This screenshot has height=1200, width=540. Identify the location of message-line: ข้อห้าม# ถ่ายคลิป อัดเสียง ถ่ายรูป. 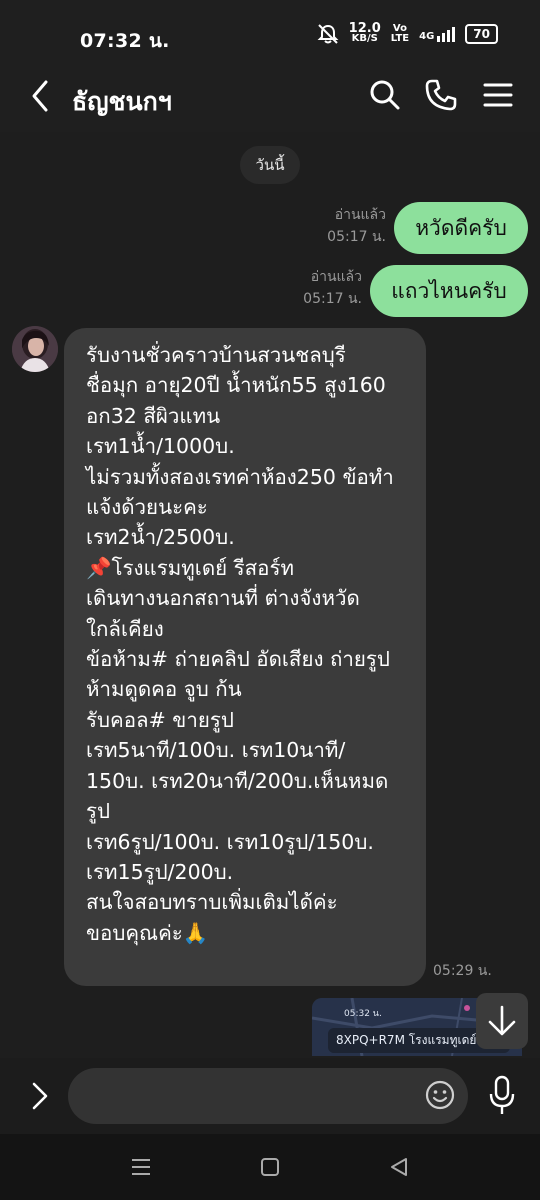
(238, 659).